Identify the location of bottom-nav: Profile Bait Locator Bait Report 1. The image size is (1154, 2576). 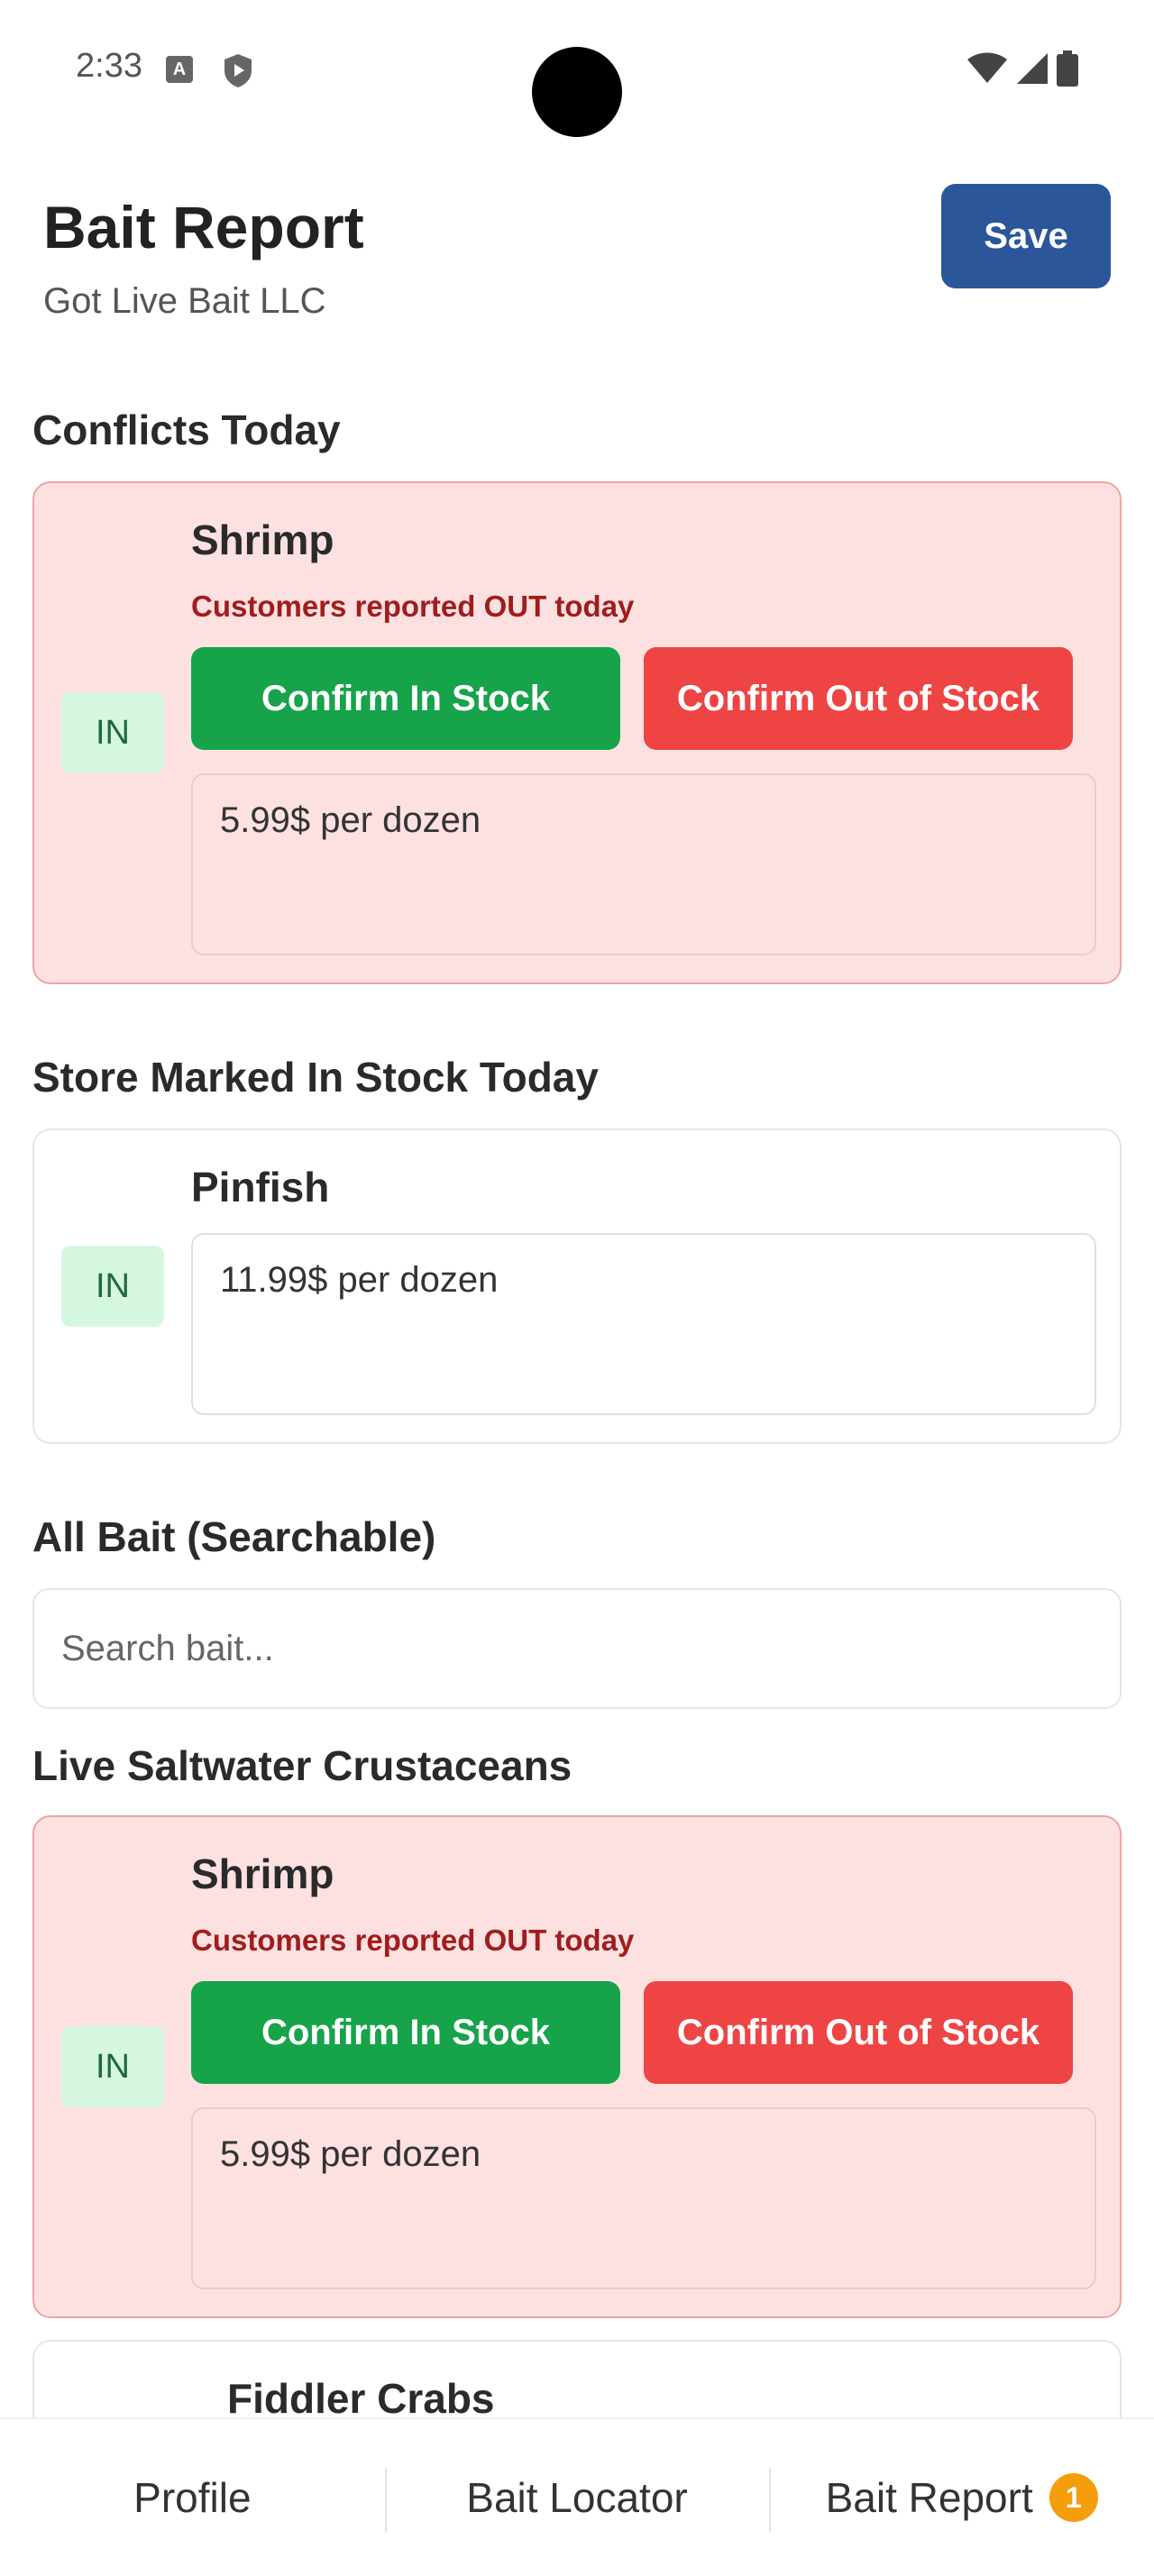
(577, 2496).